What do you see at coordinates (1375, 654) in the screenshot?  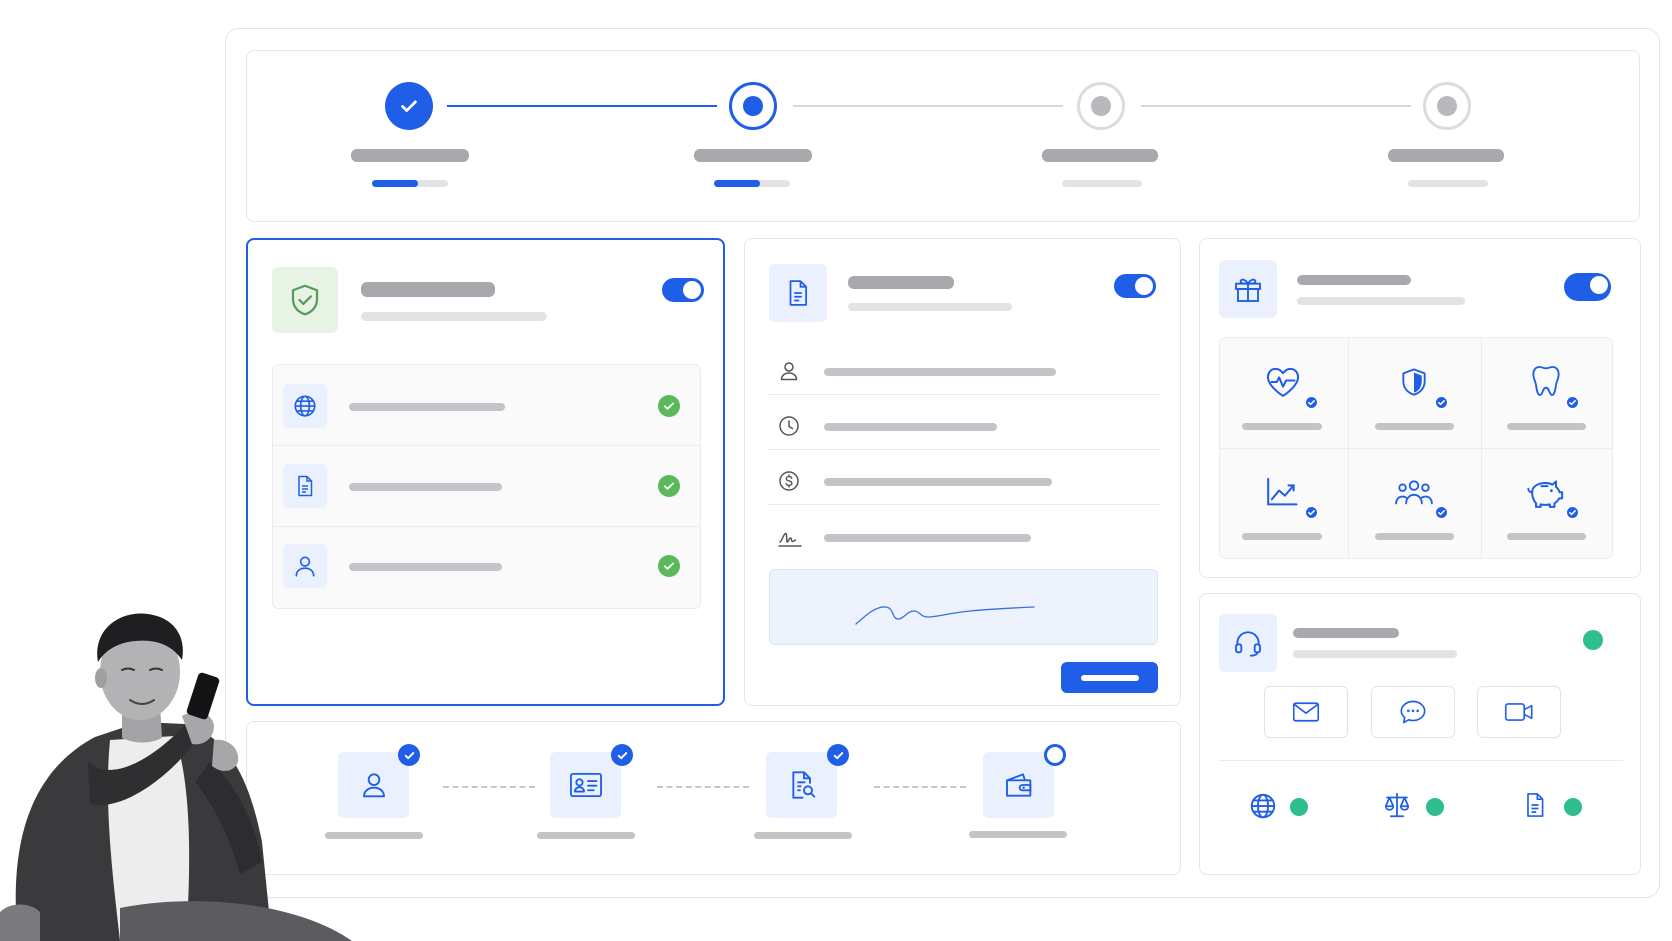 I see `support-subtitle` at bounding box center [1375, 654].